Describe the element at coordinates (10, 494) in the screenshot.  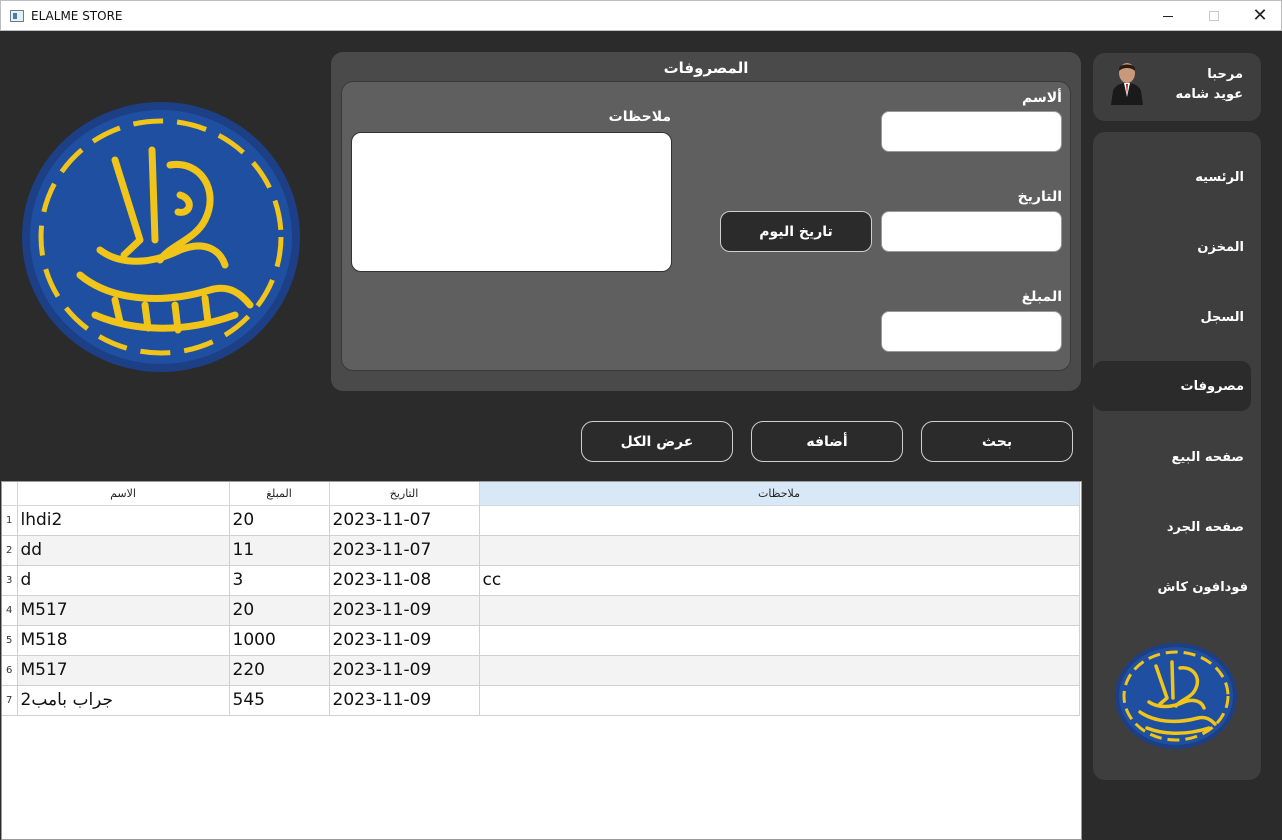
I see `corner-cell` at that location.